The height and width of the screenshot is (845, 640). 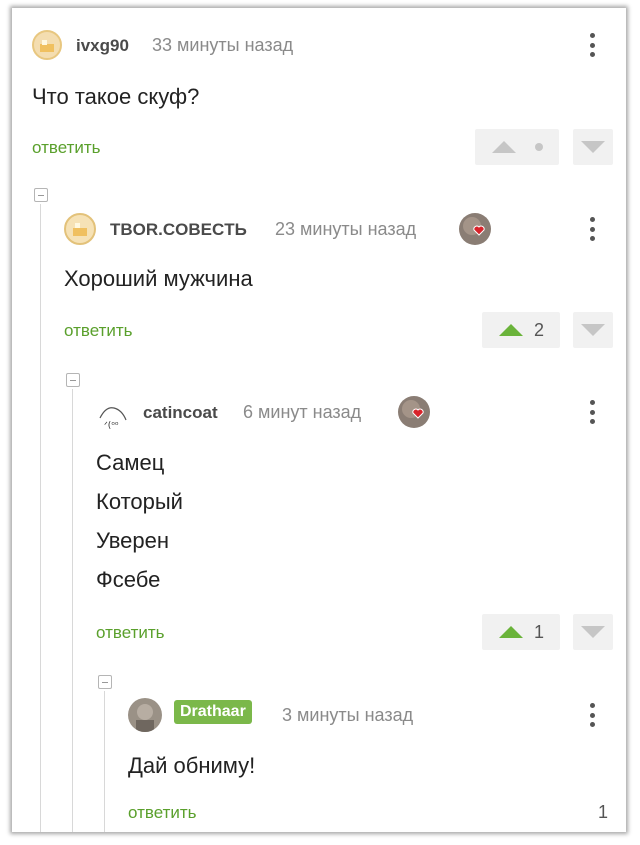 What do you see at coordinates (213, 712) in the screenshot?
I see `author-badge: Drathaar` at bounding box center [213, 712].